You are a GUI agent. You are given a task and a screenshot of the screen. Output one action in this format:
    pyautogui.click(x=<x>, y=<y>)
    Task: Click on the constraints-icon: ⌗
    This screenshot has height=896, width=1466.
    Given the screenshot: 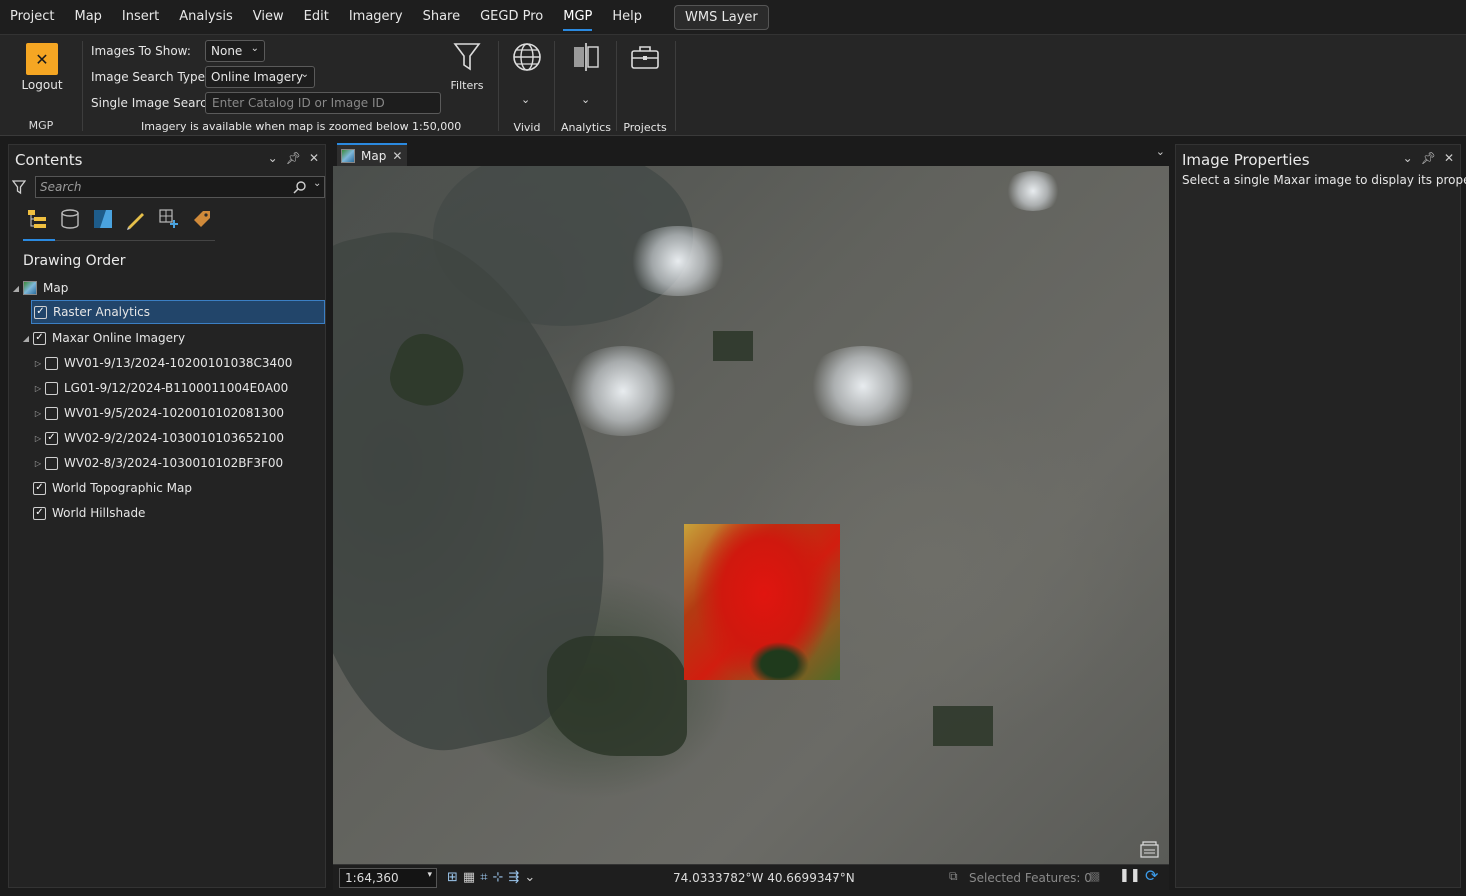 What is the action you would take?
    pyautogui.click(x=483, y=877)
    